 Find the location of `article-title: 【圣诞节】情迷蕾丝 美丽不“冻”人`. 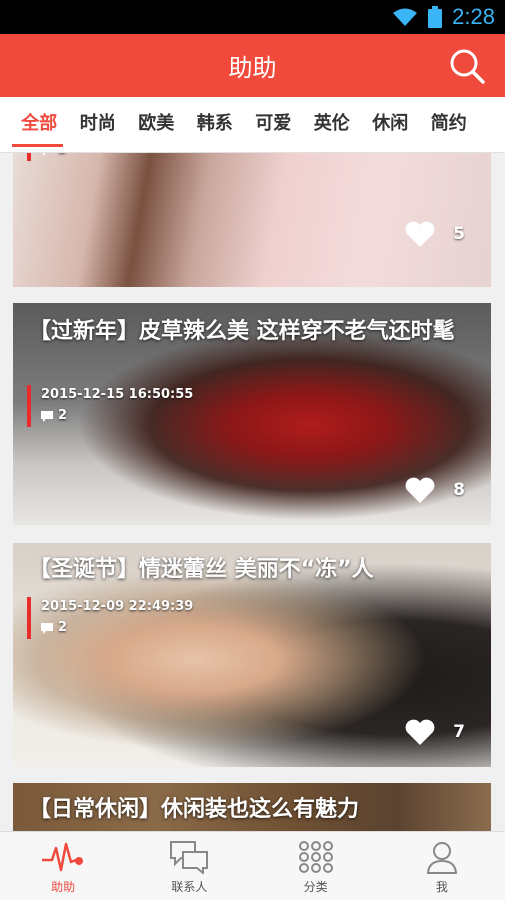

article-title: 【圣诞节】情迷蕾丝 美丽不“冻”人 is located at coordinates (201, 569).